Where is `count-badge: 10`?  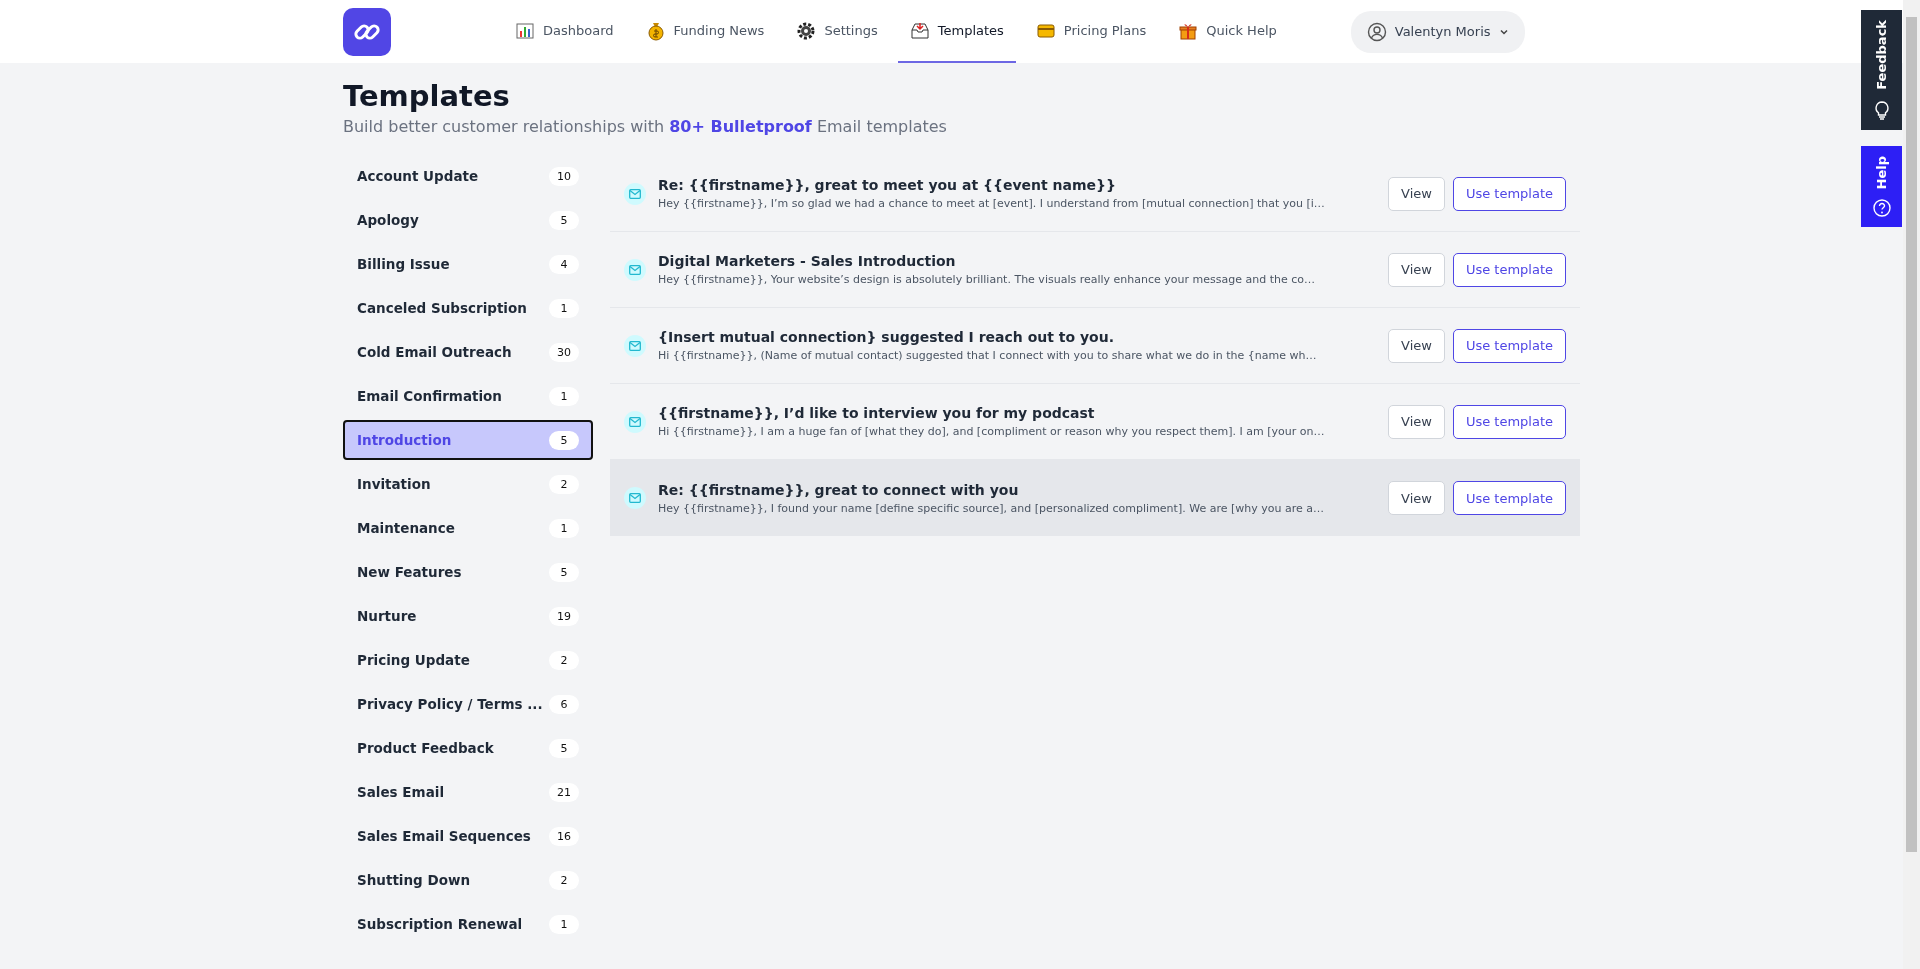 count-badge: 10 is located at coordinates (564, 176).